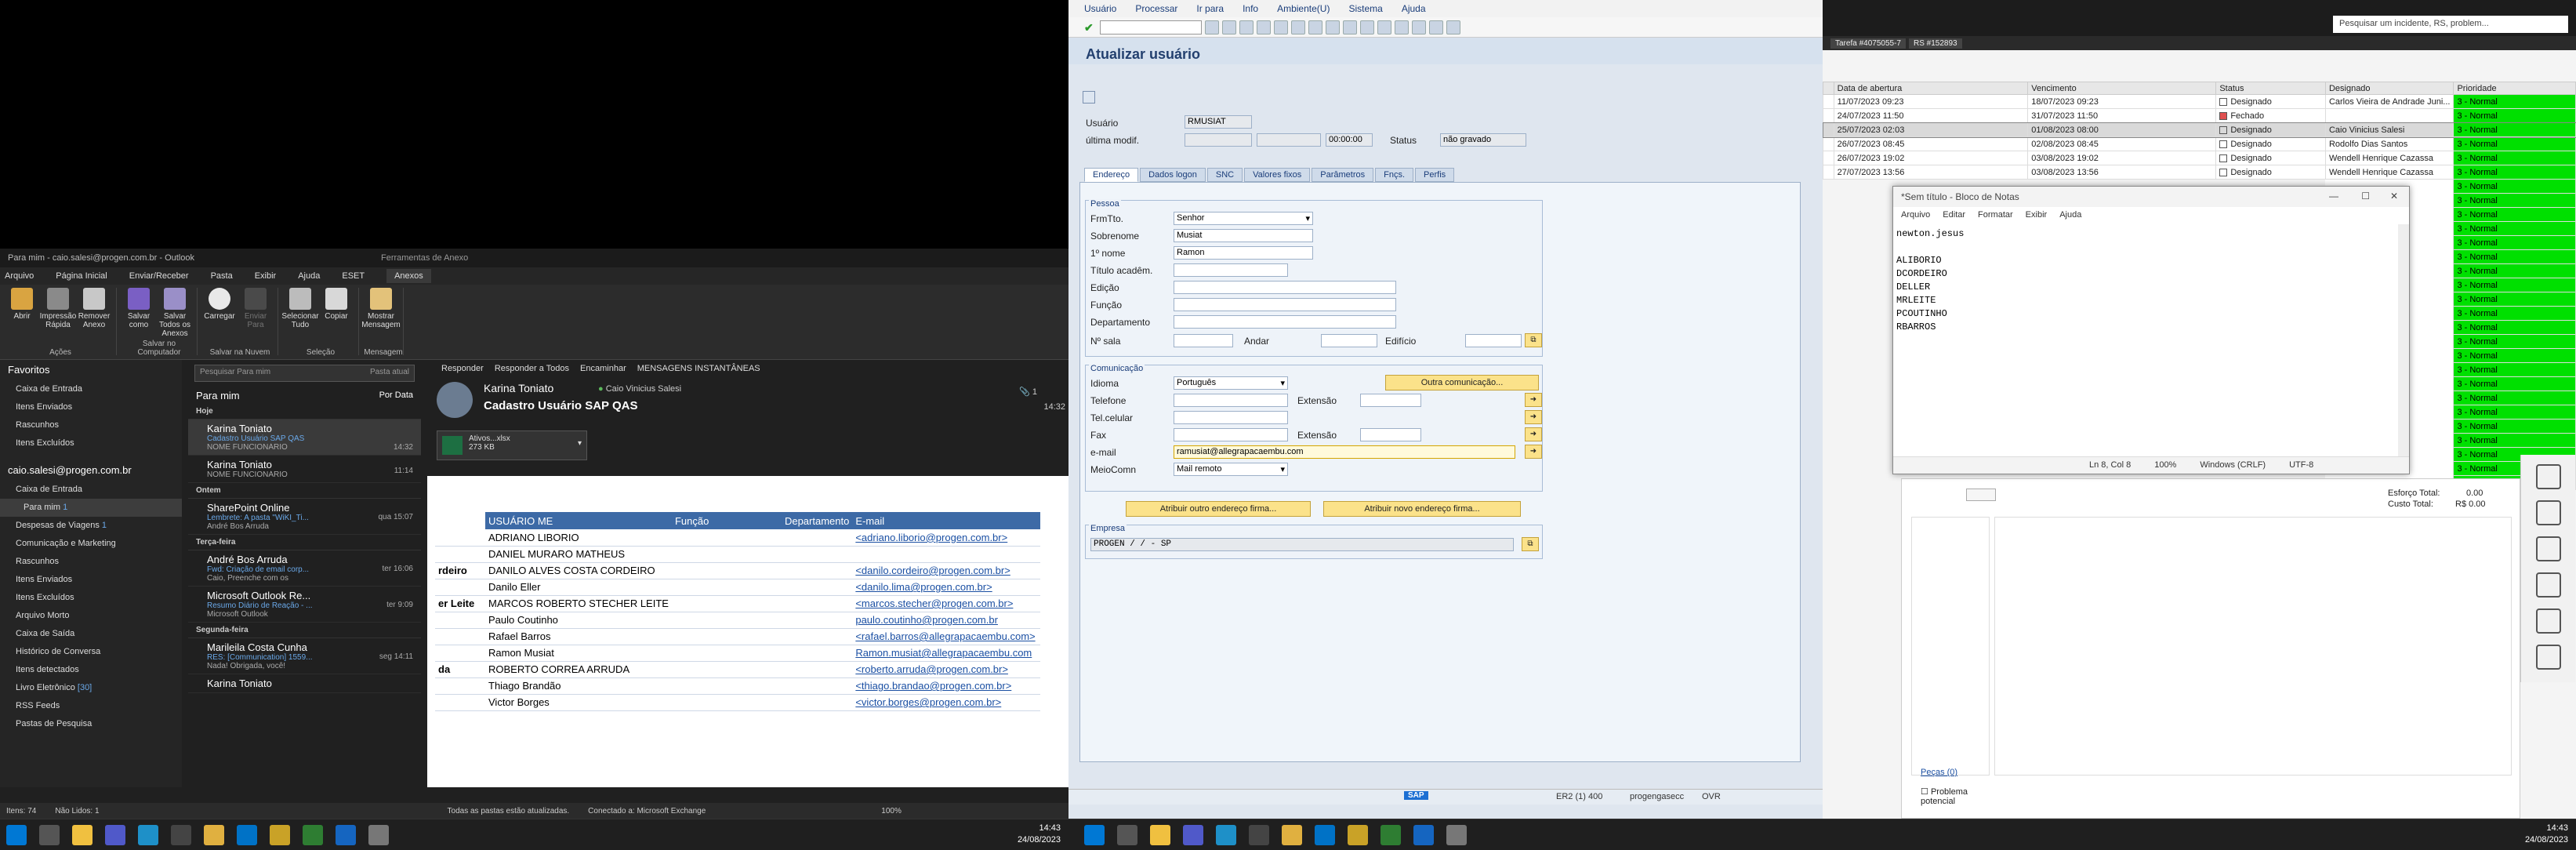  What do you see at coordinates (1453, 27) in the screenshot?
I see `layout-icon` at bounding box center [1453, 27].